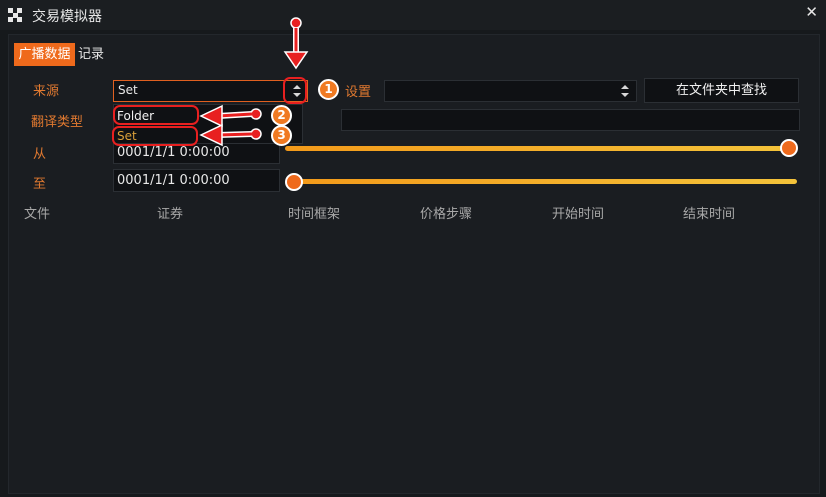 The height and width of the screenshot is (497, 826). What do you see at coordinates (510, 91) in the screenshot?
I see `settings-select` at bounding box center [510, 91].